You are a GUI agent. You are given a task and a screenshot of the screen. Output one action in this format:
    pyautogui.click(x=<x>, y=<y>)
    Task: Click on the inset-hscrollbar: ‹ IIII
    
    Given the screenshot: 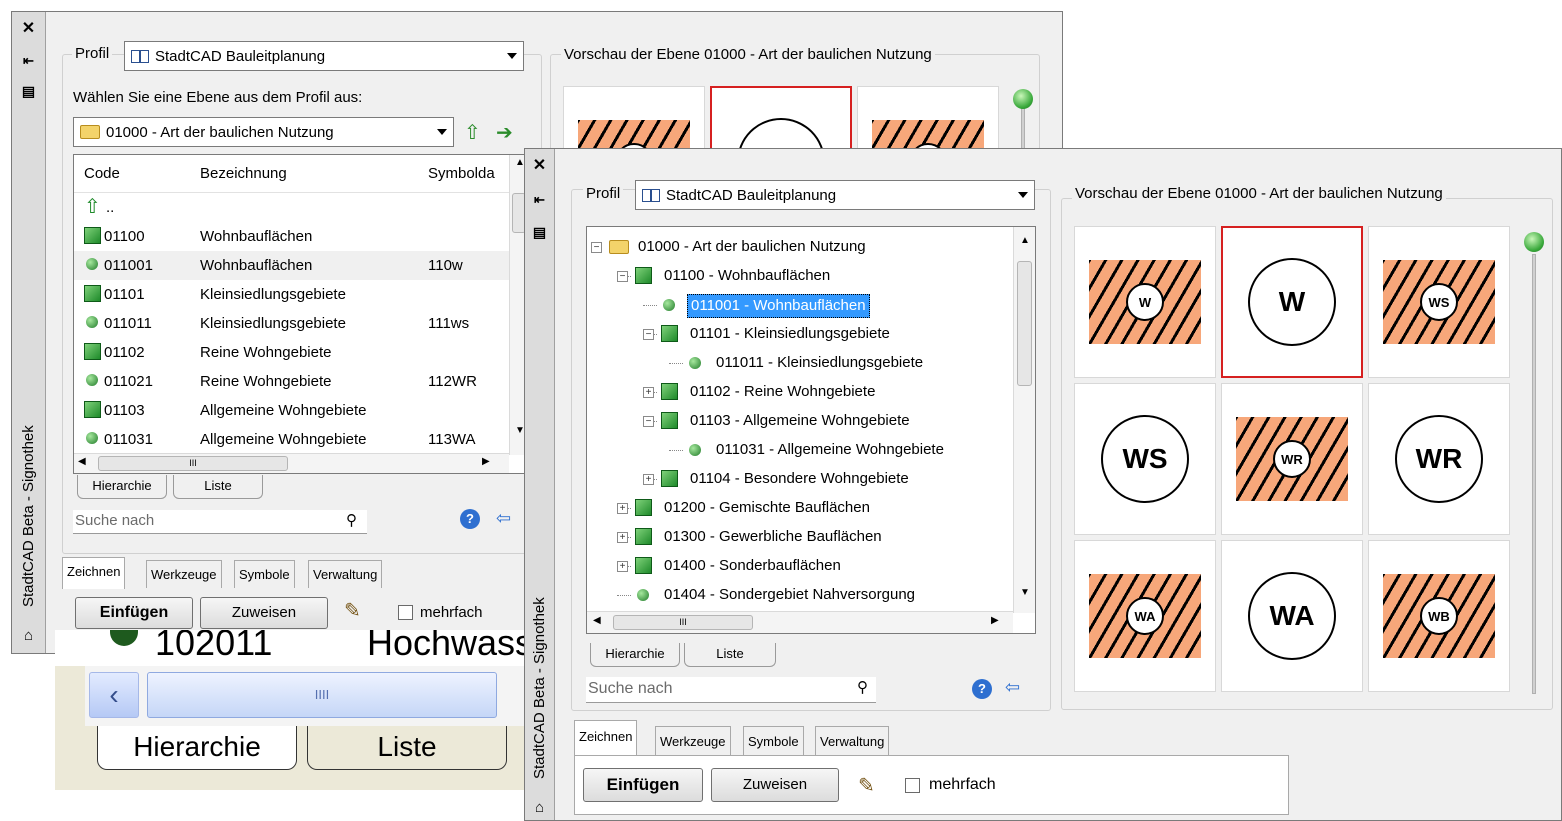 What is the action you would take?
    pyautogui.click(x=317, y=696)
    